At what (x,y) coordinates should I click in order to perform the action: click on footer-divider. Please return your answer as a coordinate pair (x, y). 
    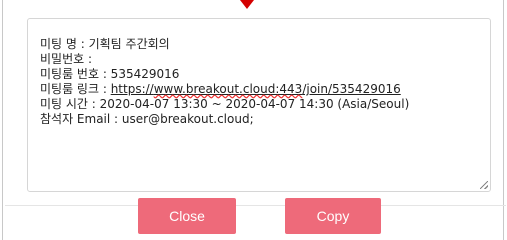
    Looking at the image, I should click on (255, 205).